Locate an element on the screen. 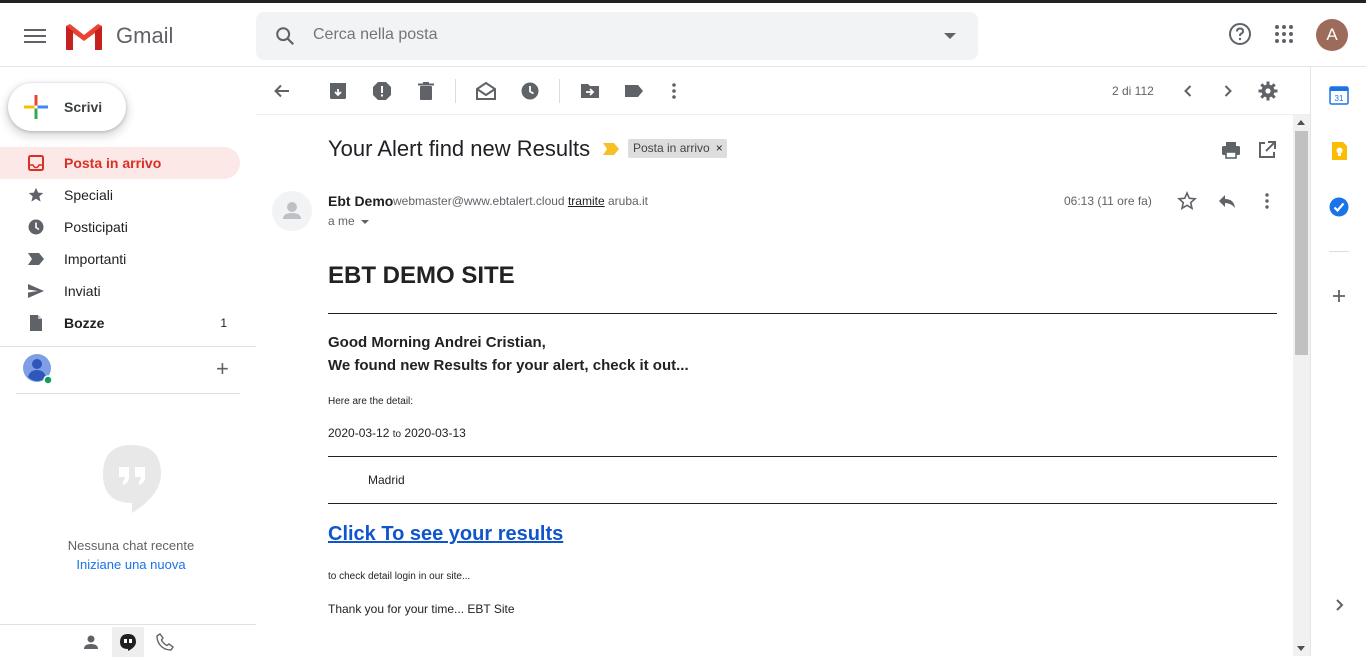 The image size is (1366, 657). sender-name: Ebt Demo is located at coordinates (360, 201).